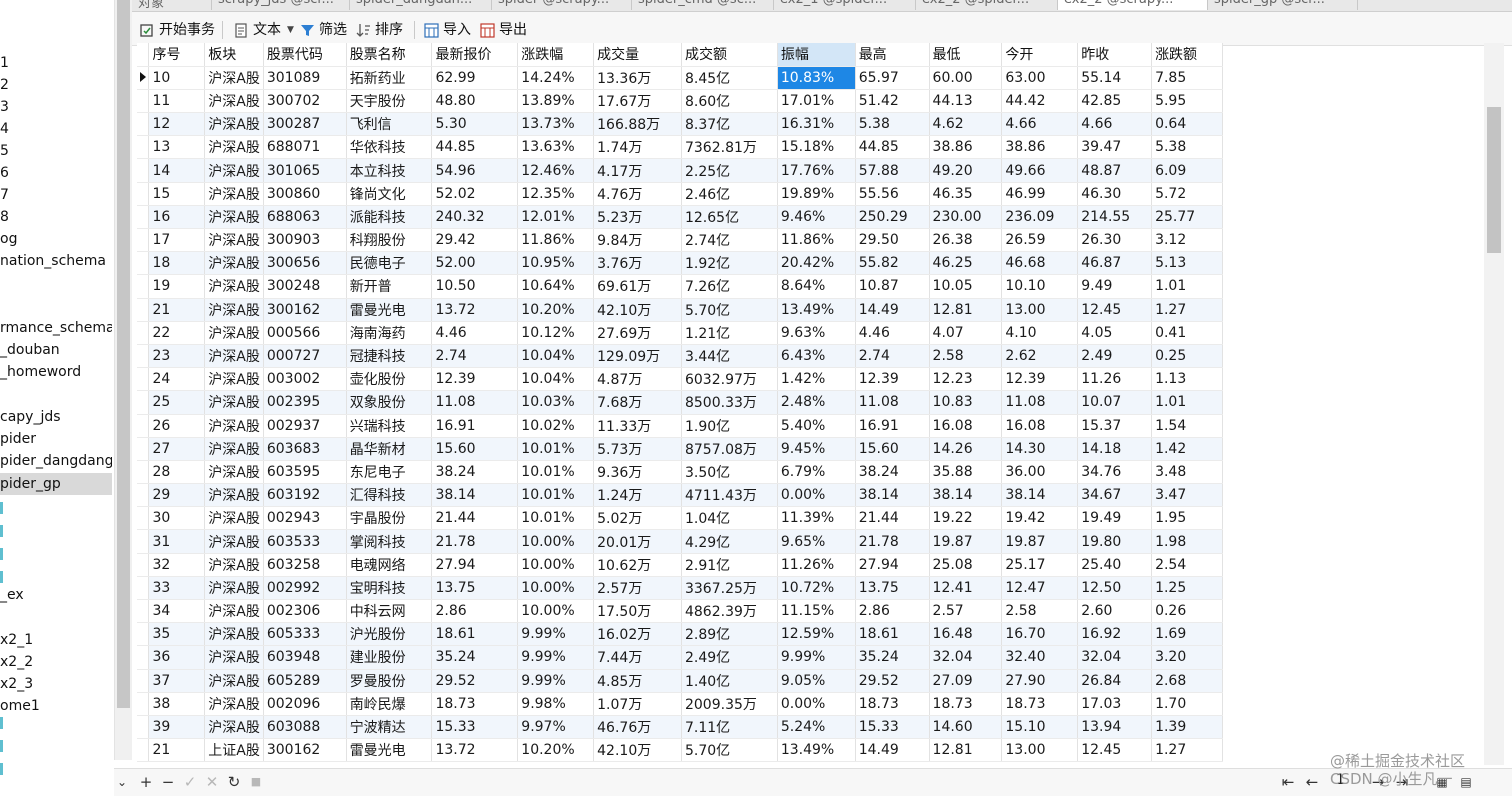 This screenshot has width=1512, height=796. Describe the element at coordinates (123, 380) in the screenshot. I see `sidebar-scrollbar` at that location.